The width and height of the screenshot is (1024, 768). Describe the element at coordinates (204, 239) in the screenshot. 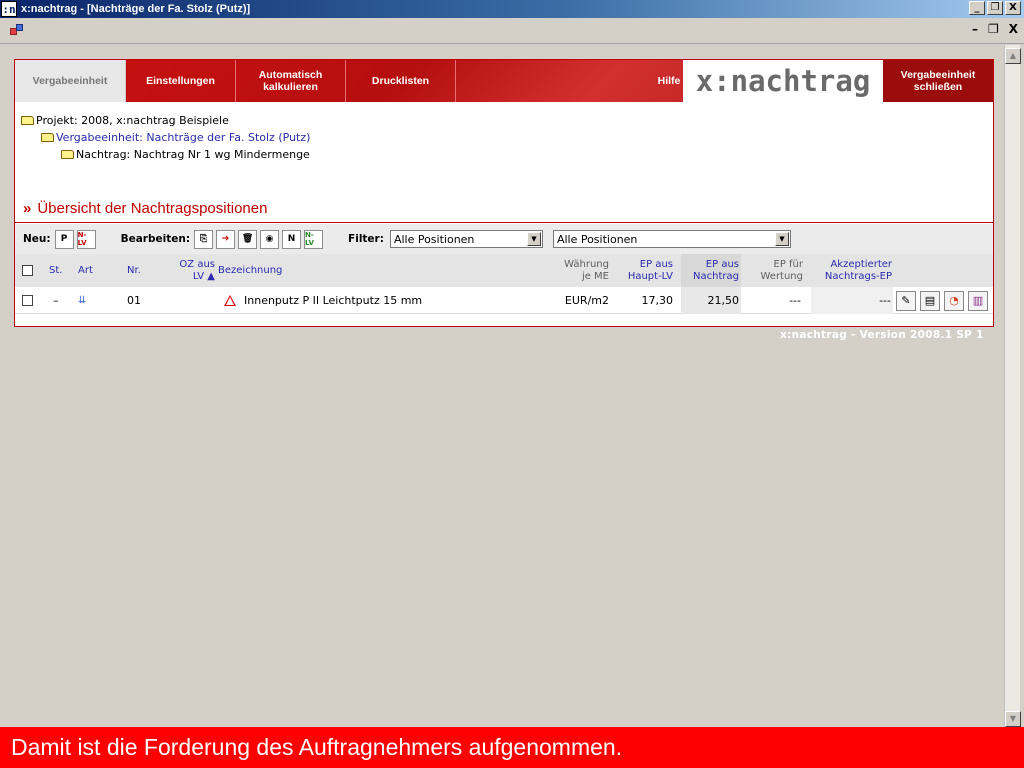

I see `copy-icon: ⎘` at that location.